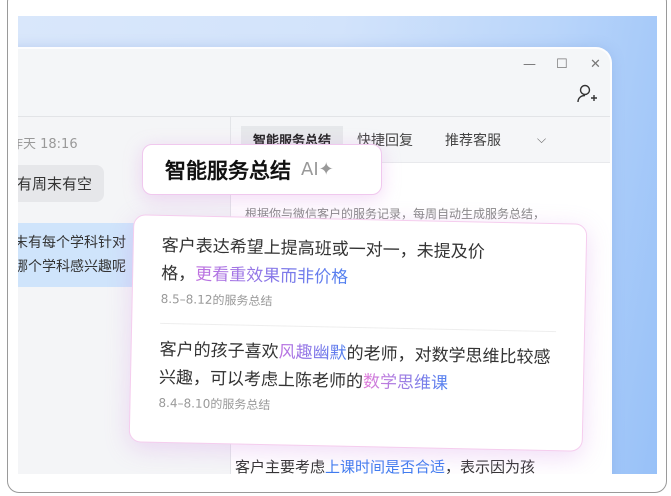  I want to click on divider, so click(358, 327).